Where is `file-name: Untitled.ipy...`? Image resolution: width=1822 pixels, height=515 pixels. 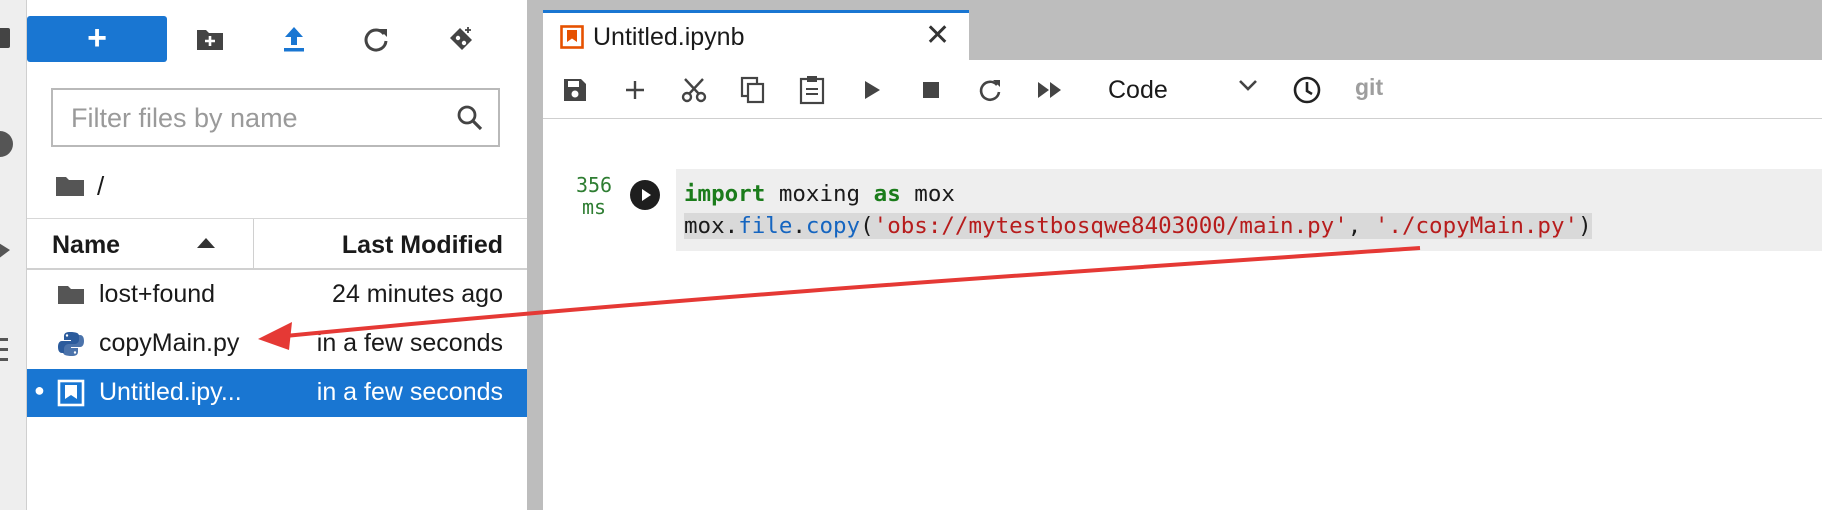 file-name: Untitled.ipy... is located at coordinates (170, 392).